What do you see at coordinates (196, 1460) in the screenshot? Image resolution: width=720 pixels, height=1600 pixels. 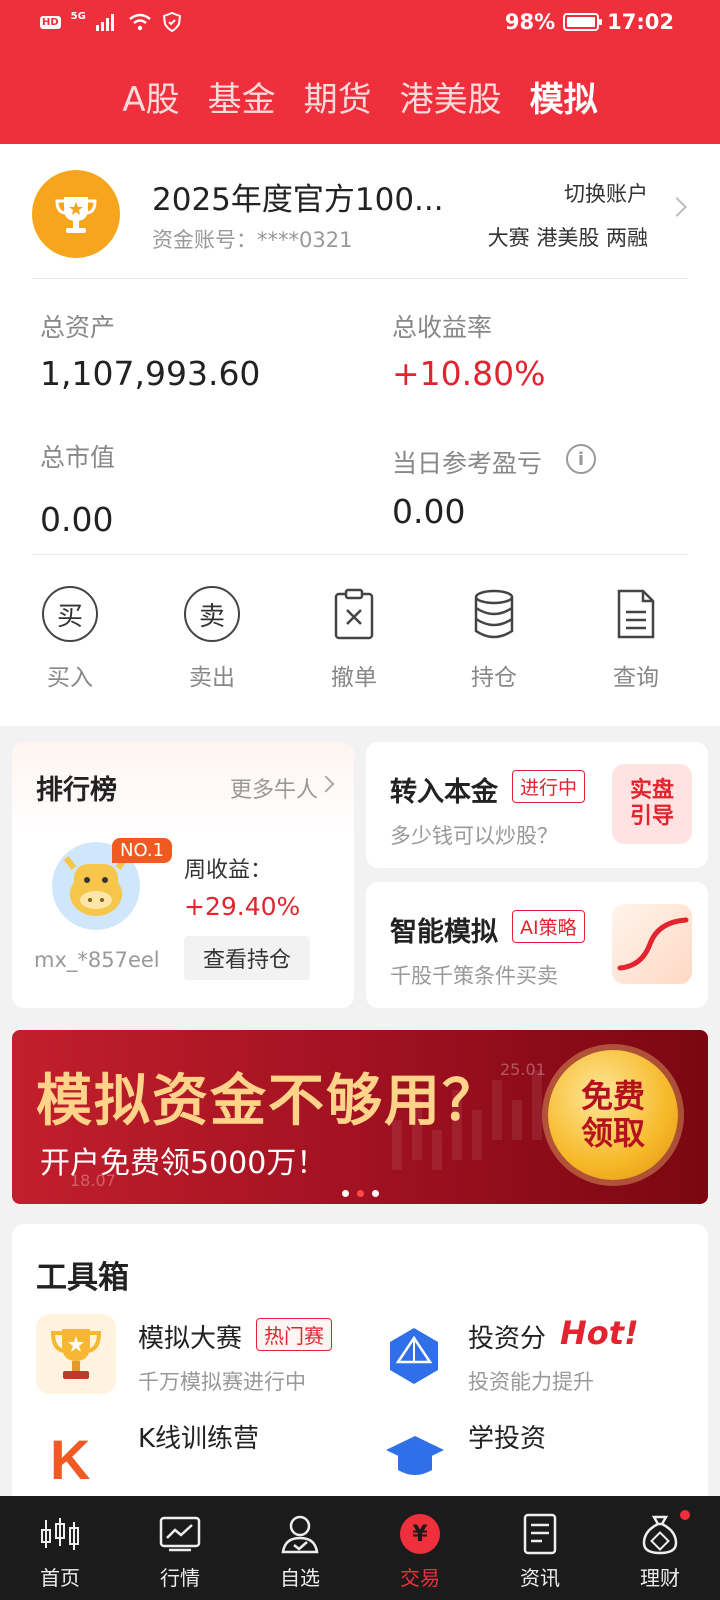 I see `tool-kline-camp: K K线训练营` at bounding box center [196, 1460].